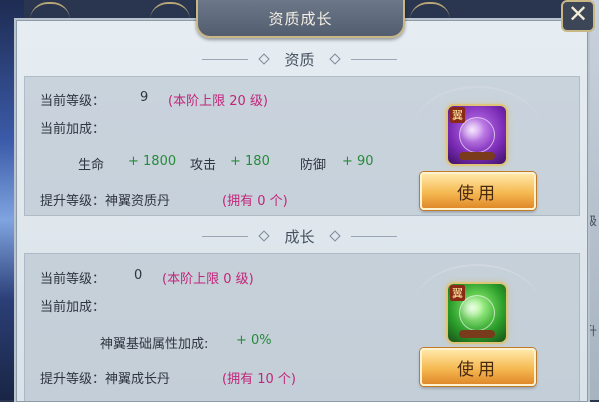 The height and width of the screenshot is (402, 599). What do you see at coordinates (203, 165) in the screenshot?
I see `stat-name-attack: 攻击` at bounding box center [203, 165].